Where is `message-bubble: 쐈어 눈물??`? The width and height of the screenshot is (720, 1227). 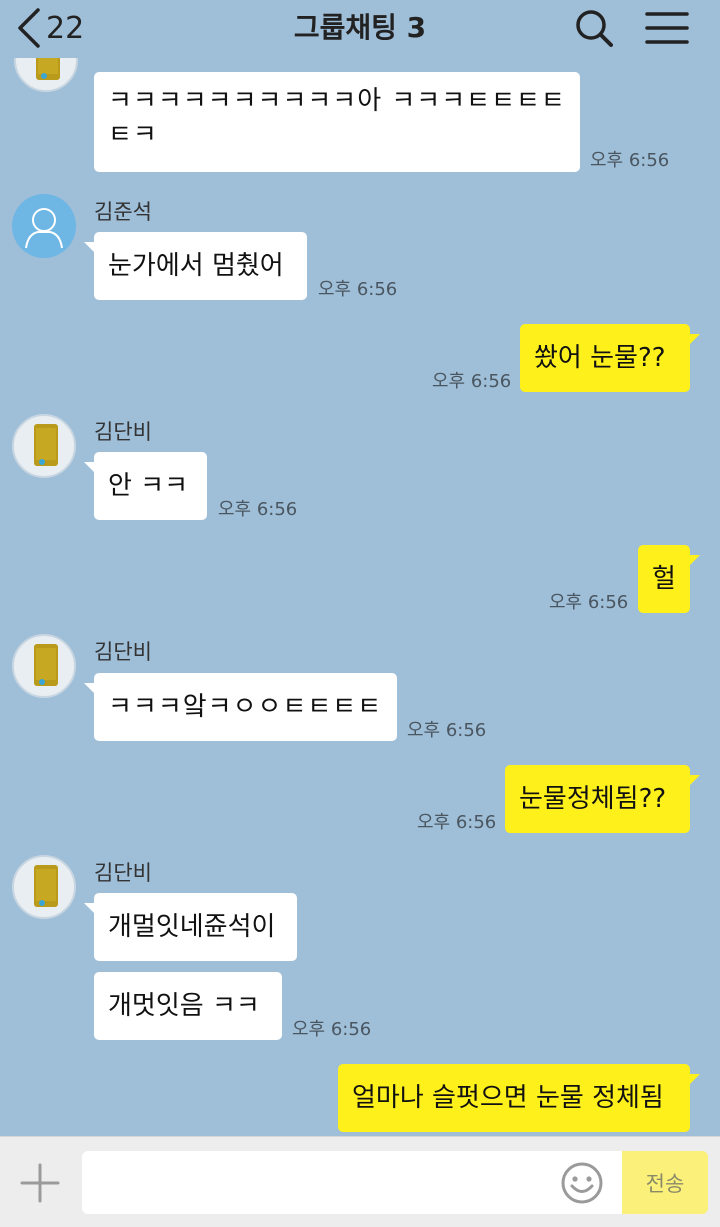 message-bubble: 쐈어 눈물?? is located at coordinates (610, 358).